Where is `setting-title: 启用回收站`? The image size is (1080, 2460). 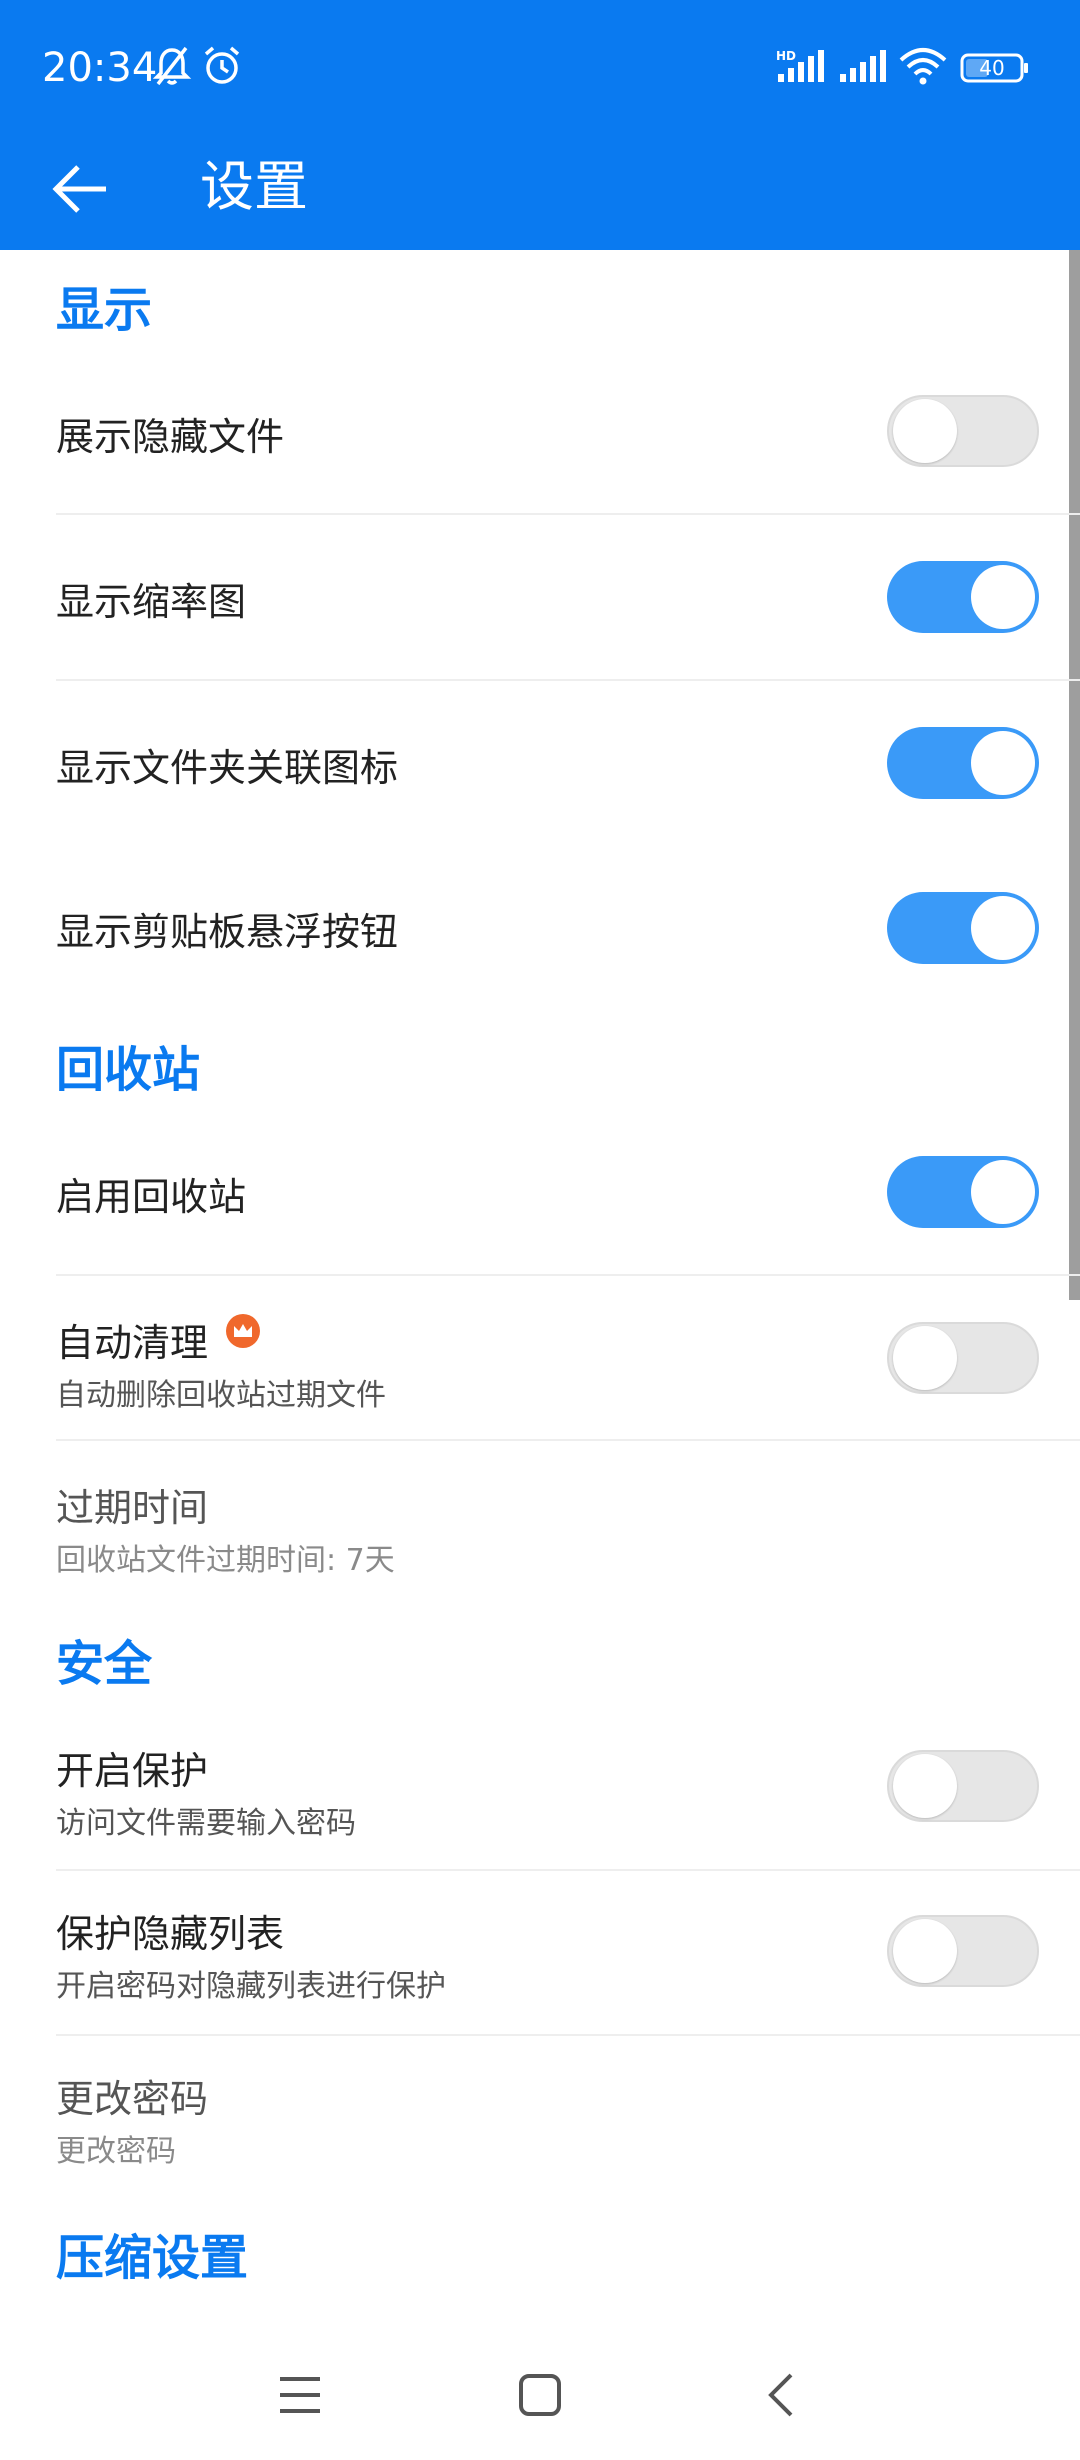
setting-title: 启用回收站 is located at coordinates (151, 1197).